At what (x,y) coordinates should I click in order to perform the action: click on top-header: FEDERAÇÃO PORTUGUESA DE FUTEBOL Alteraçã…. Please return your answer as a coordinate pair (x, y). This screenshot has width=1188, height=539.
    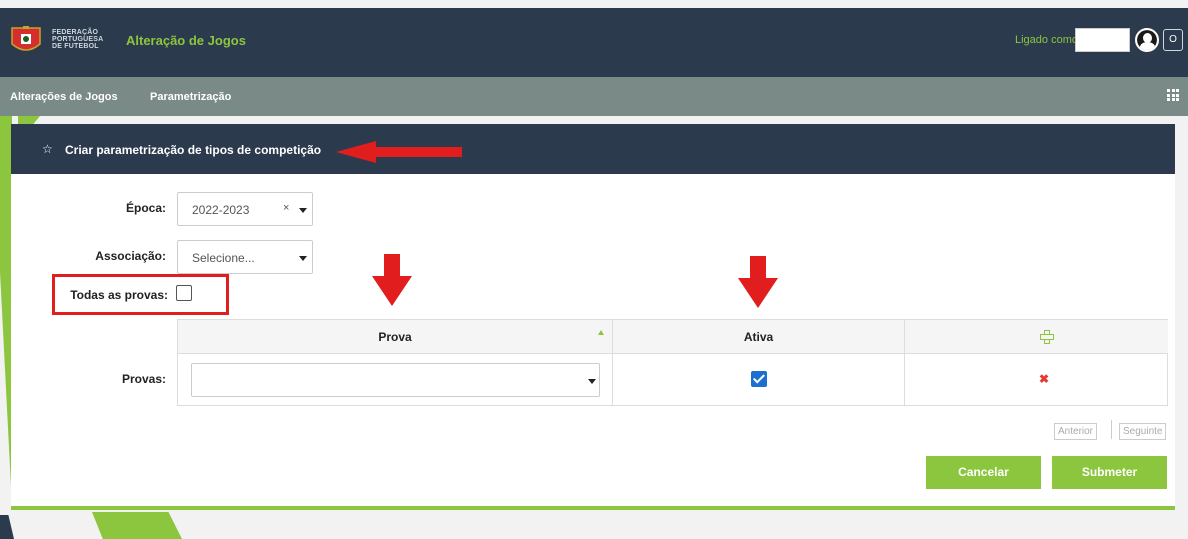
    Looking at the image, I should click on (594, 42).